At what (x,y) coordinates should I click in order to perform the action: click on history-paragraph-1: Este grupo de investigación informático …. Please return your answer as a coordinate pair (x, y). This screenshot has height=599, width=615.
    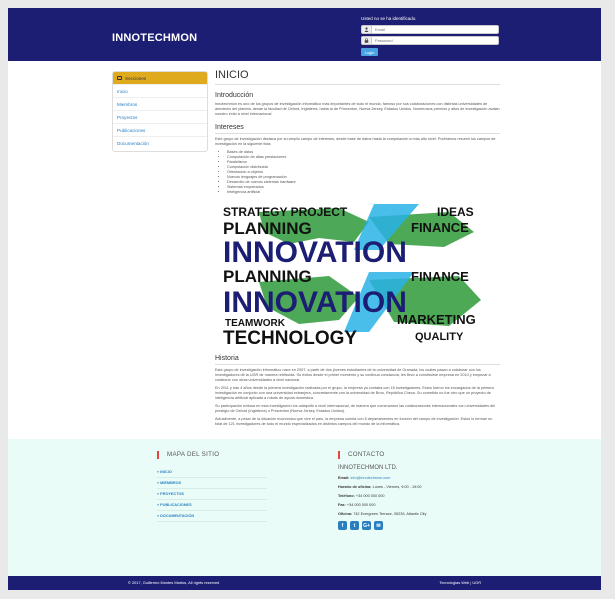
    Looking at the image, I should click on (353, 374).